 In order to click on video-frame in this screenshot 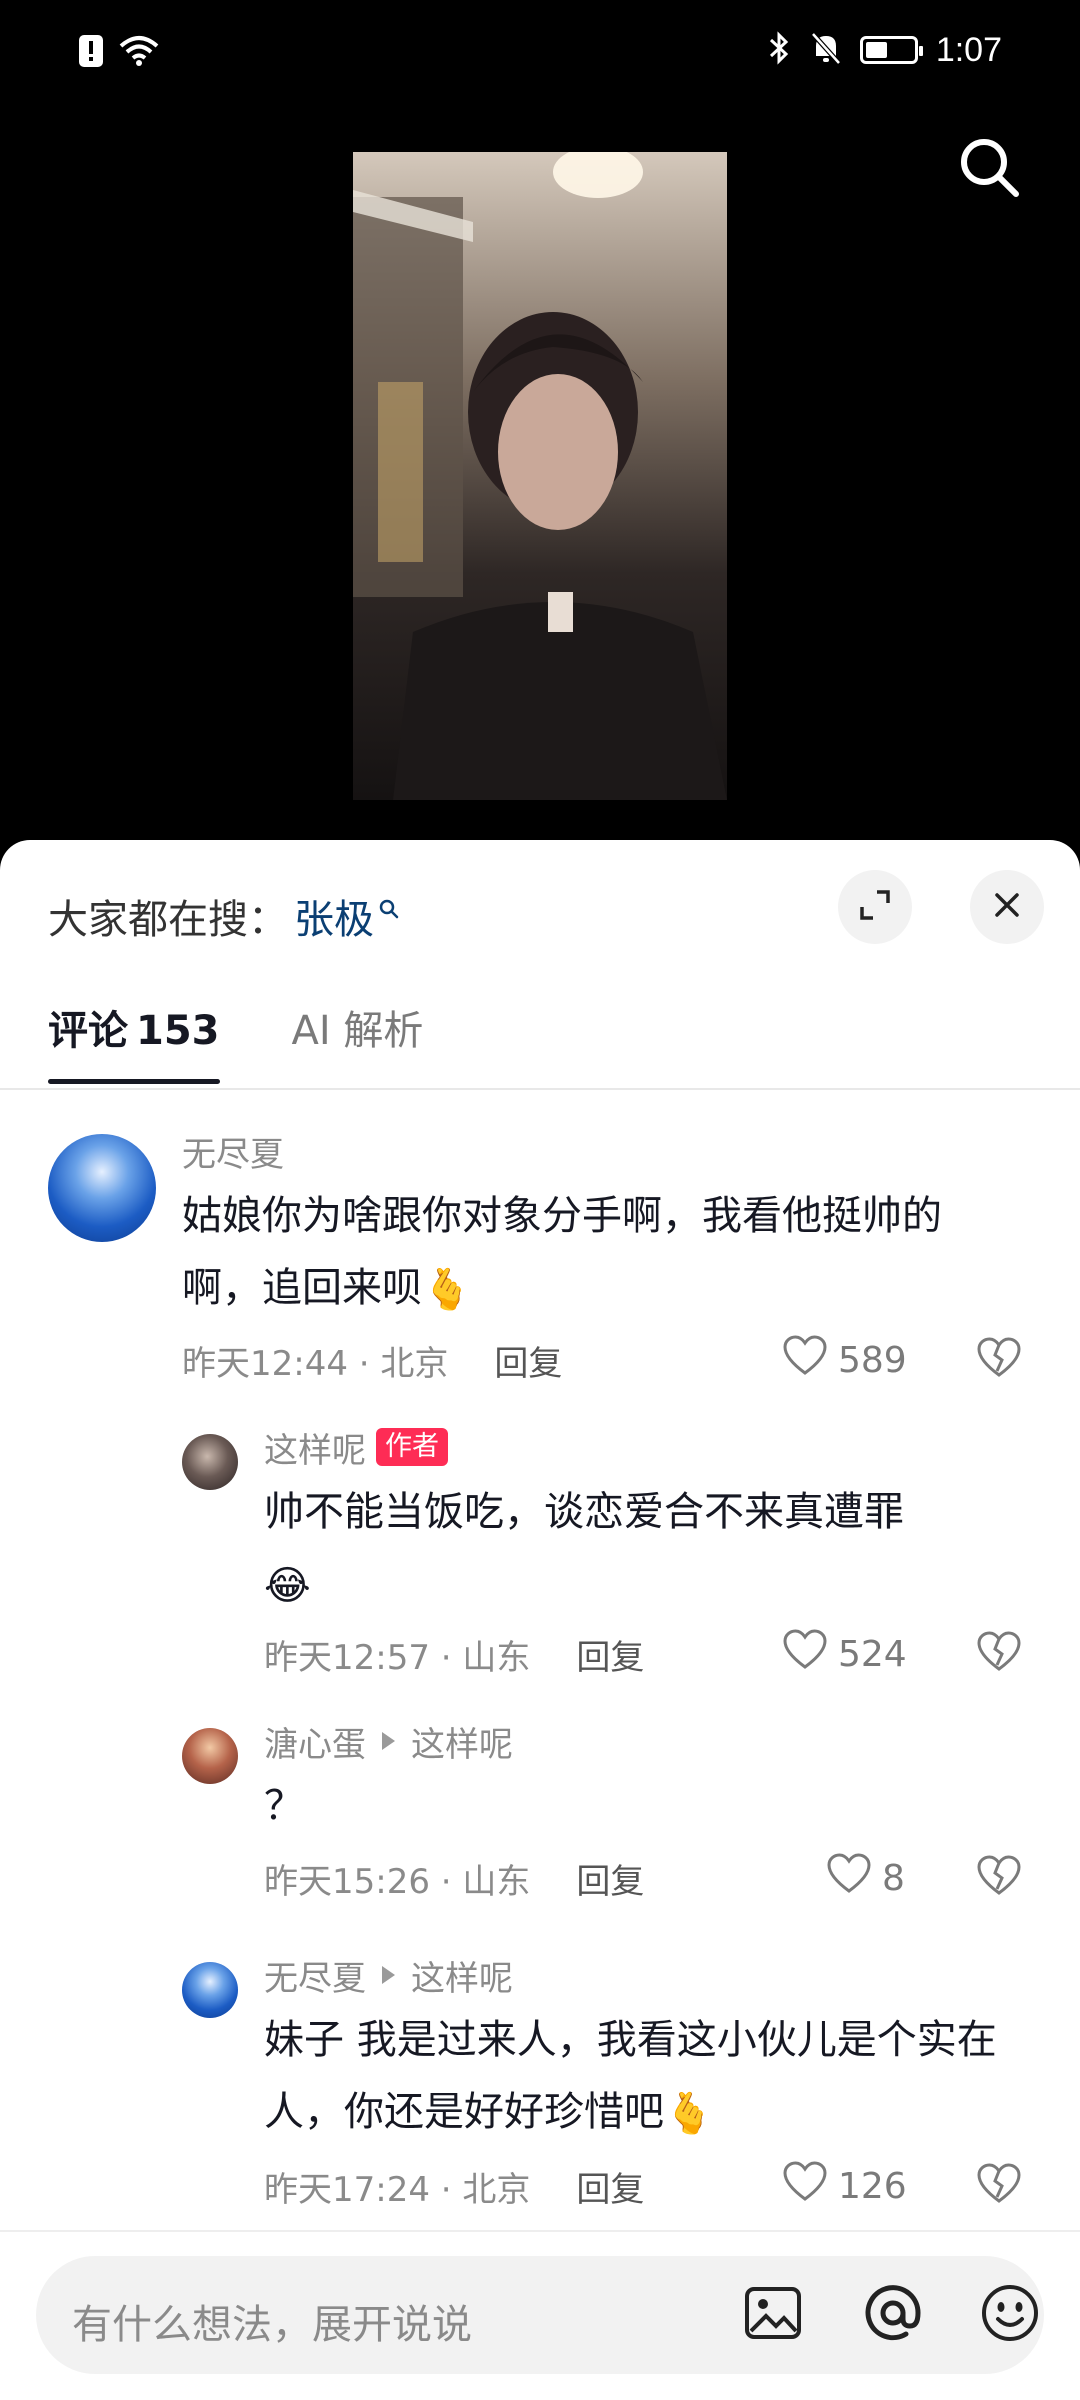, I will do `click(540, 476)`.